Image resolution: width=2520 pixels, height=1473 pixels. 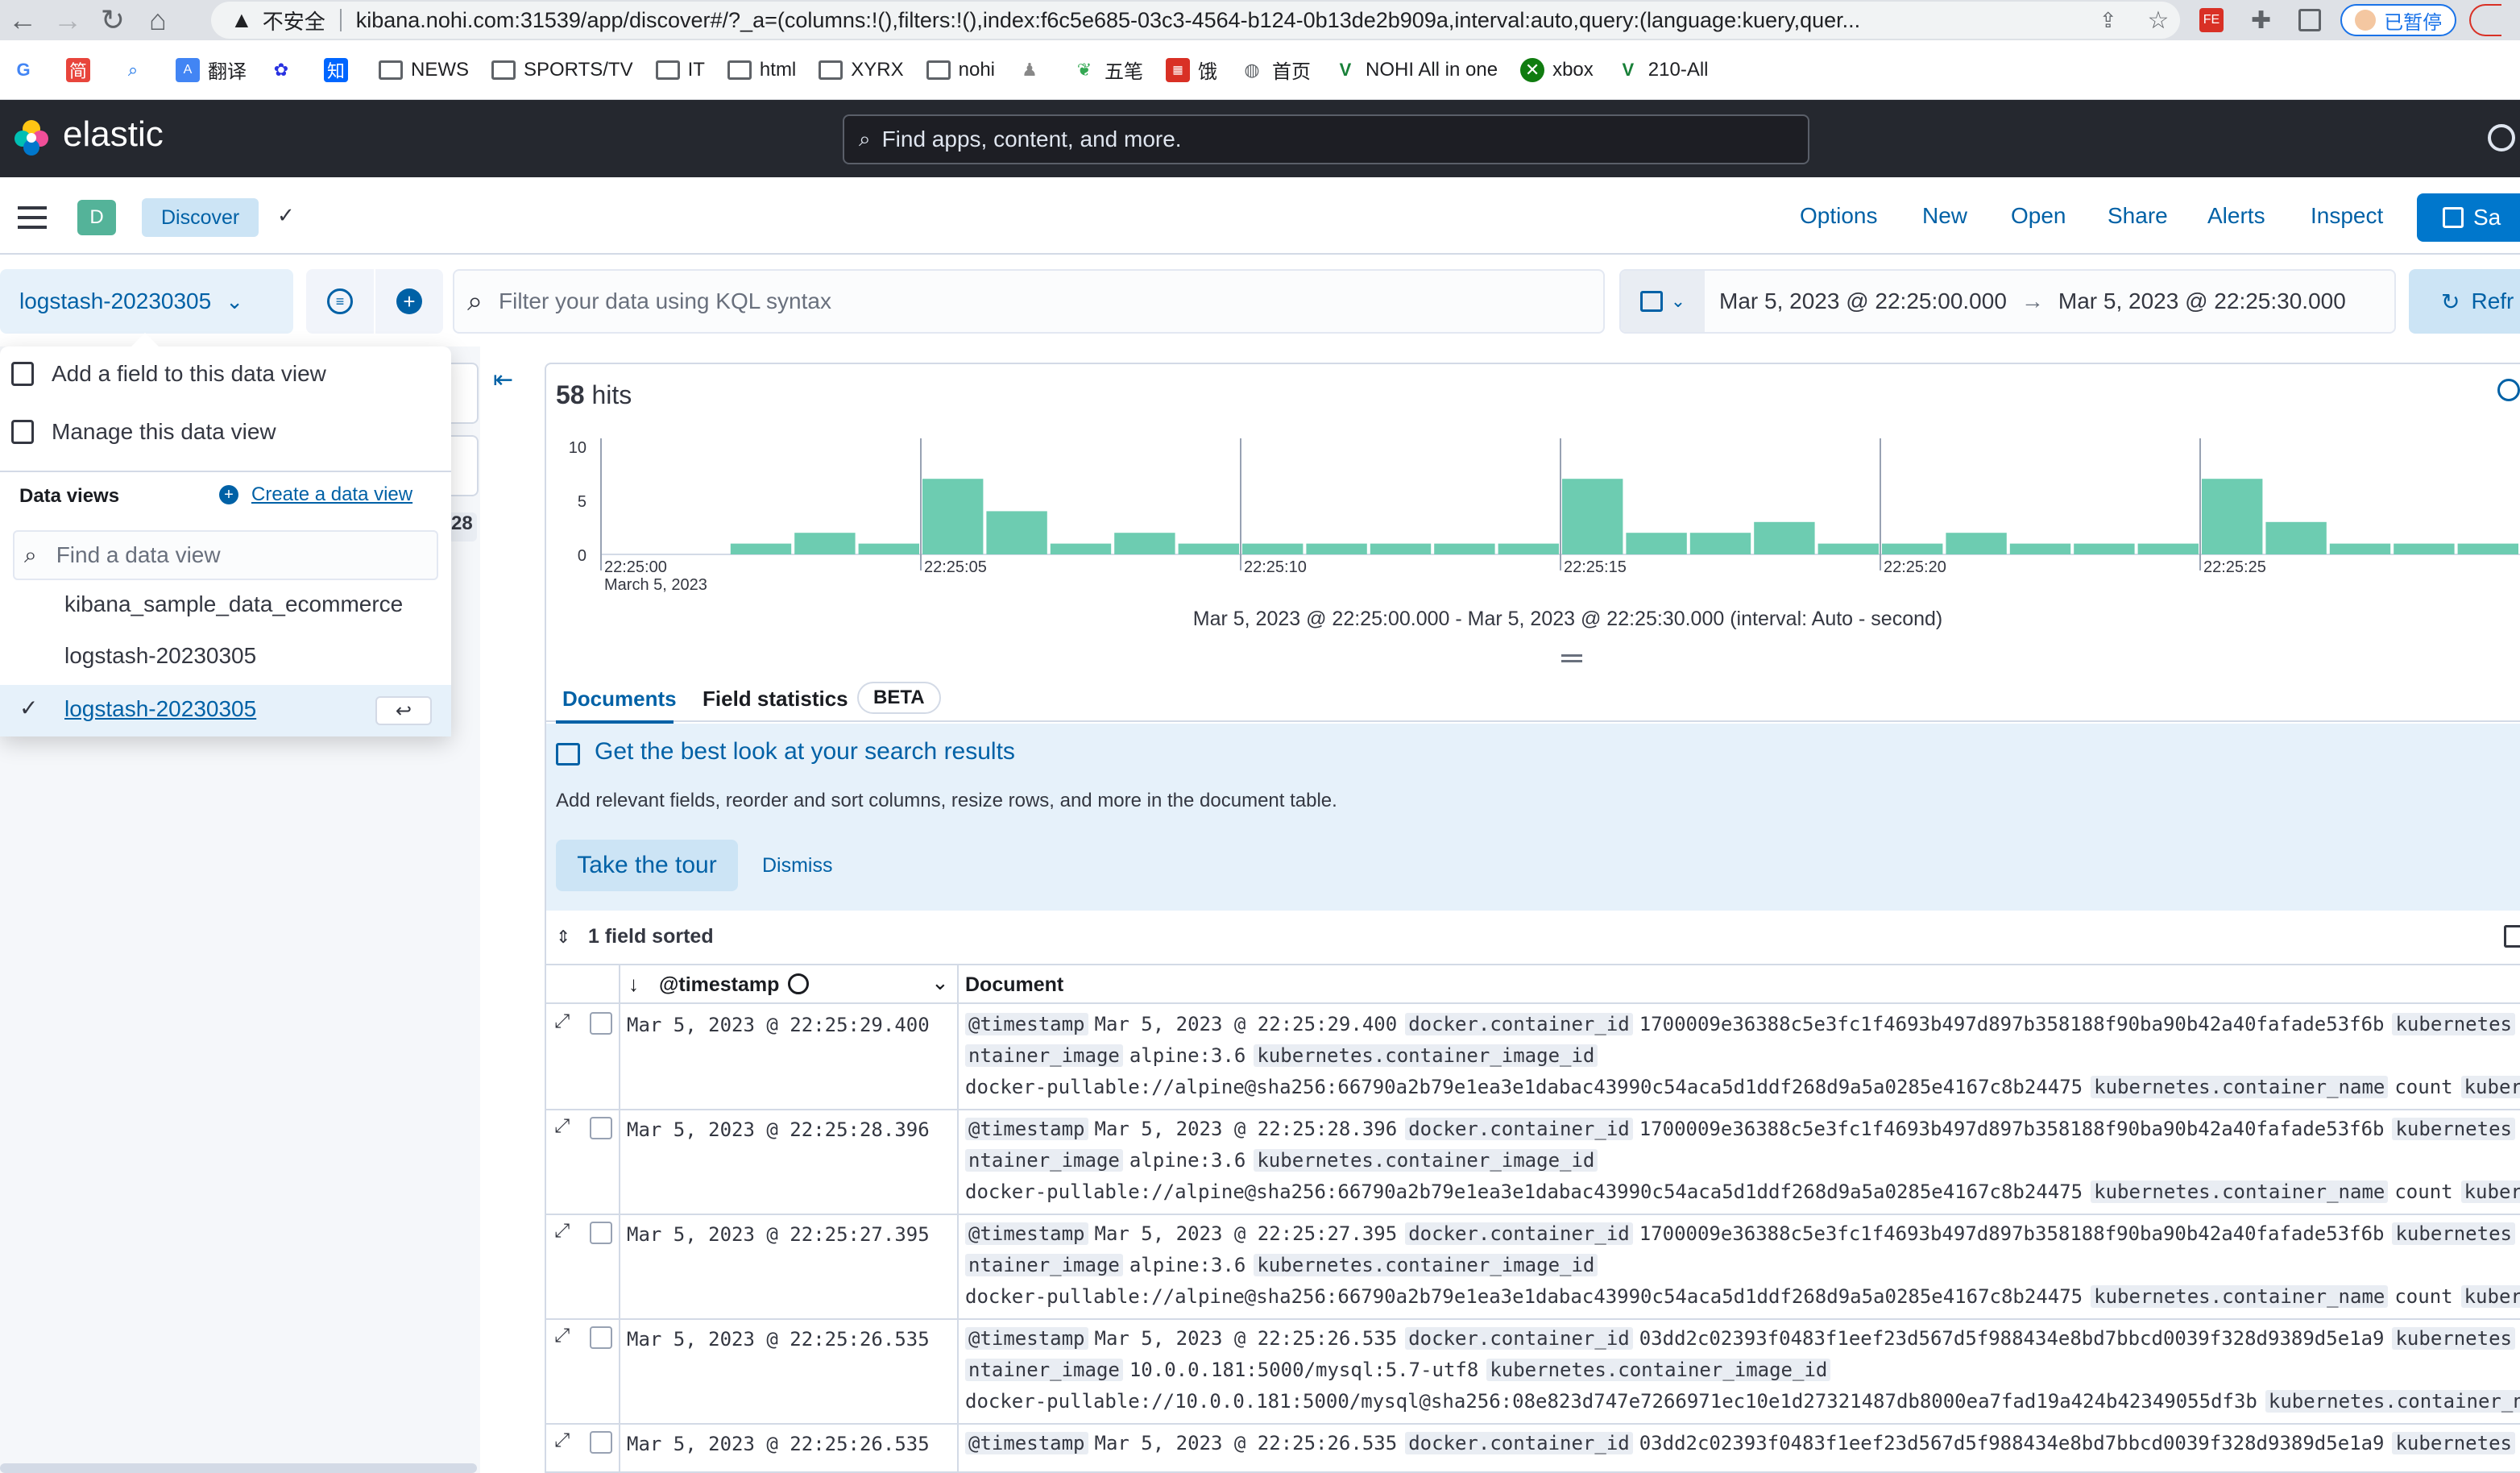 What do you see at coordinates (2501, 138) in the screenshot?
I see `help-icon` at bounding box center [2501, 138].